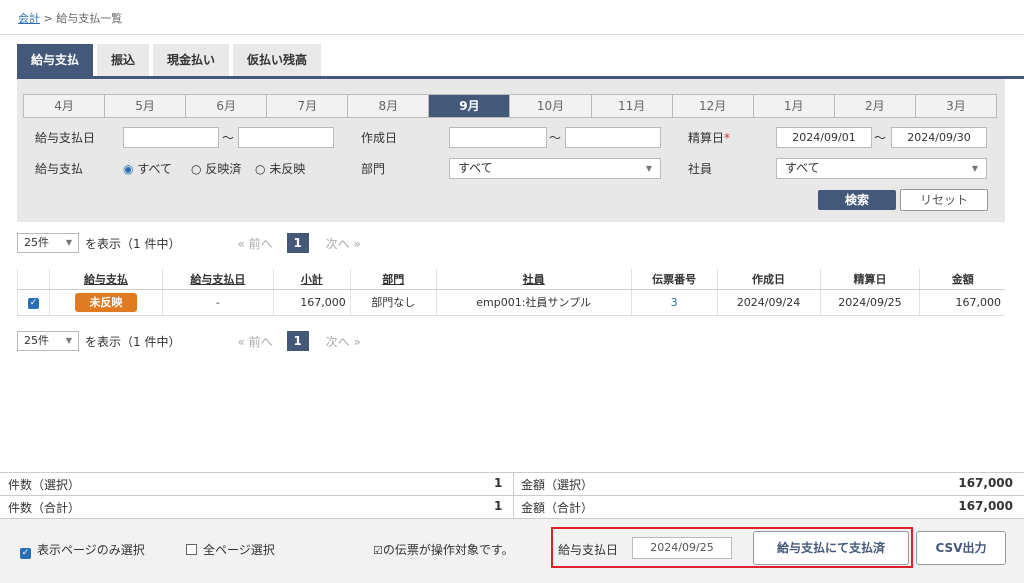 The image size is (1024, 583). What do you see at coordinates (105, 279) in the screenshot?
I see `header-payroll: 給与支払` at bounding box center [105, 279].